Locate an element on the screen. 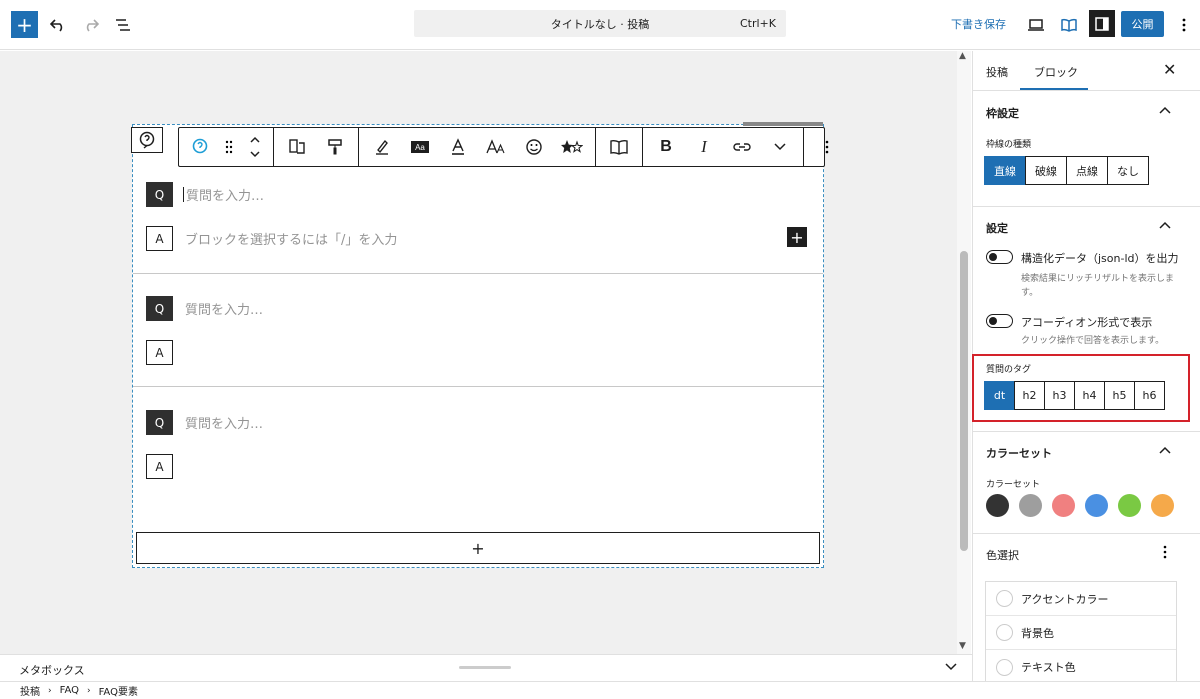 Image resolution: width=1200 pixels, height=699 pixels. json-ld-label: 構造化データ（json-ld）を出力 is located at coordinates (1100, 258).